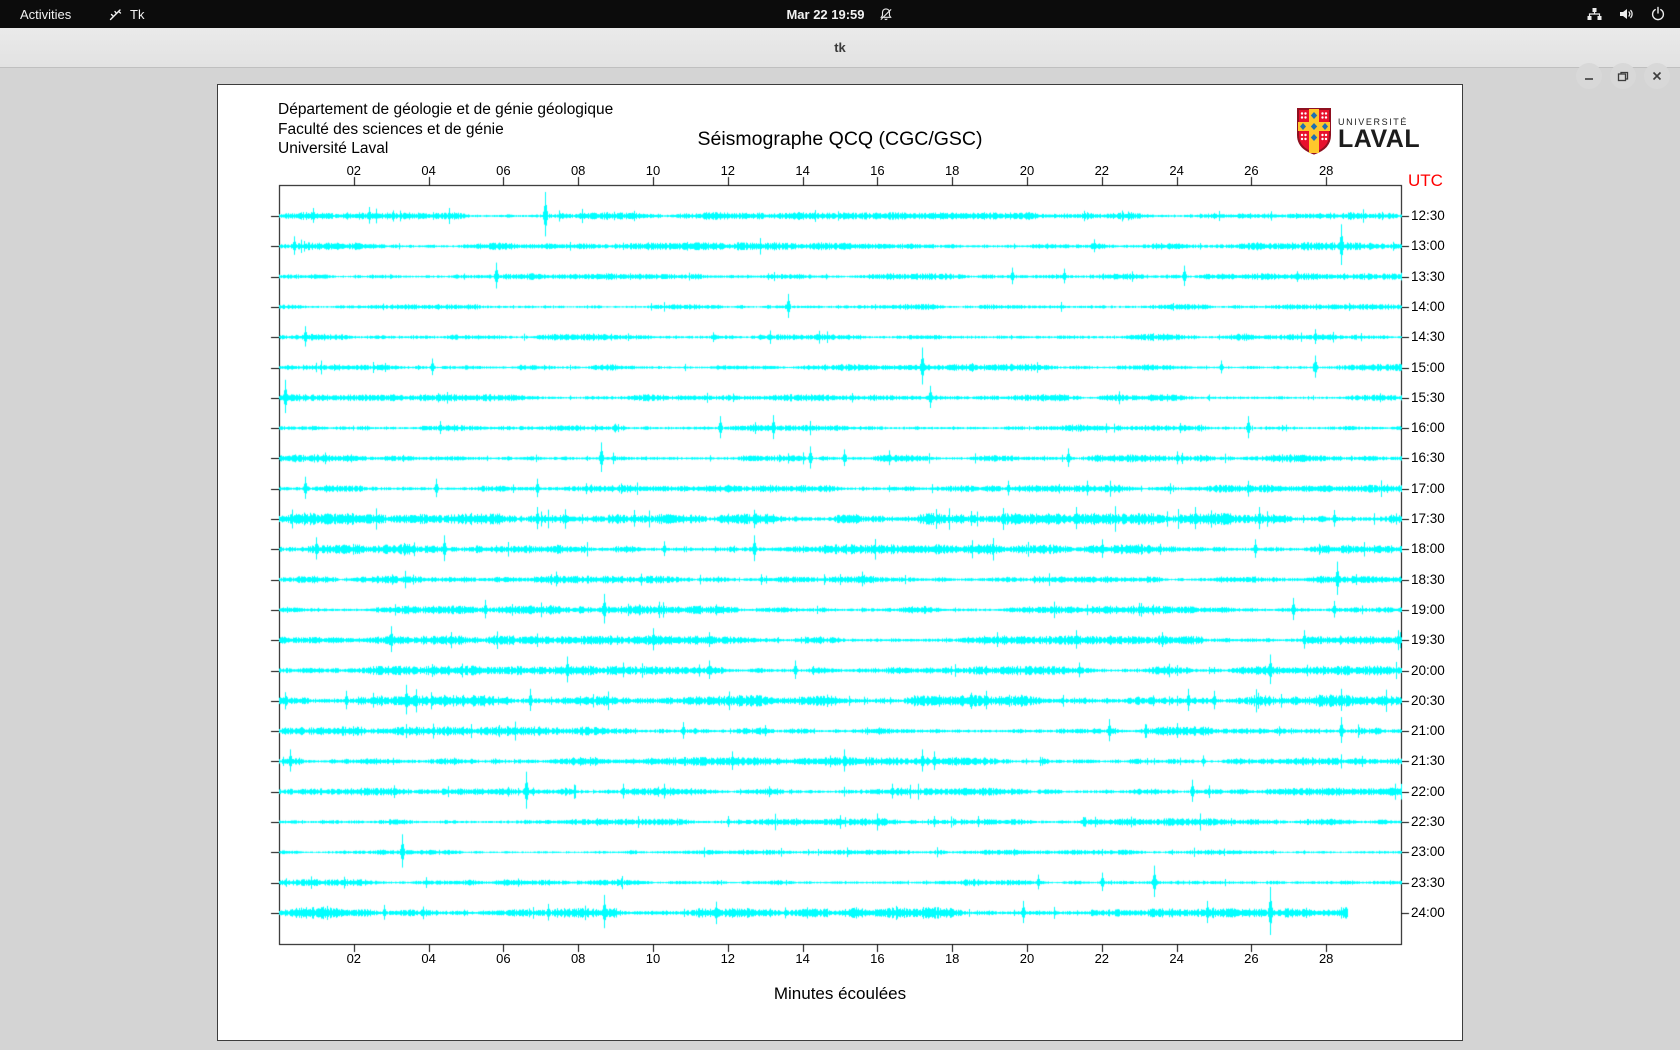 This screenshot has height=1050, width=1680. I want to click on time-label: 16:30, so click(1428, 458).